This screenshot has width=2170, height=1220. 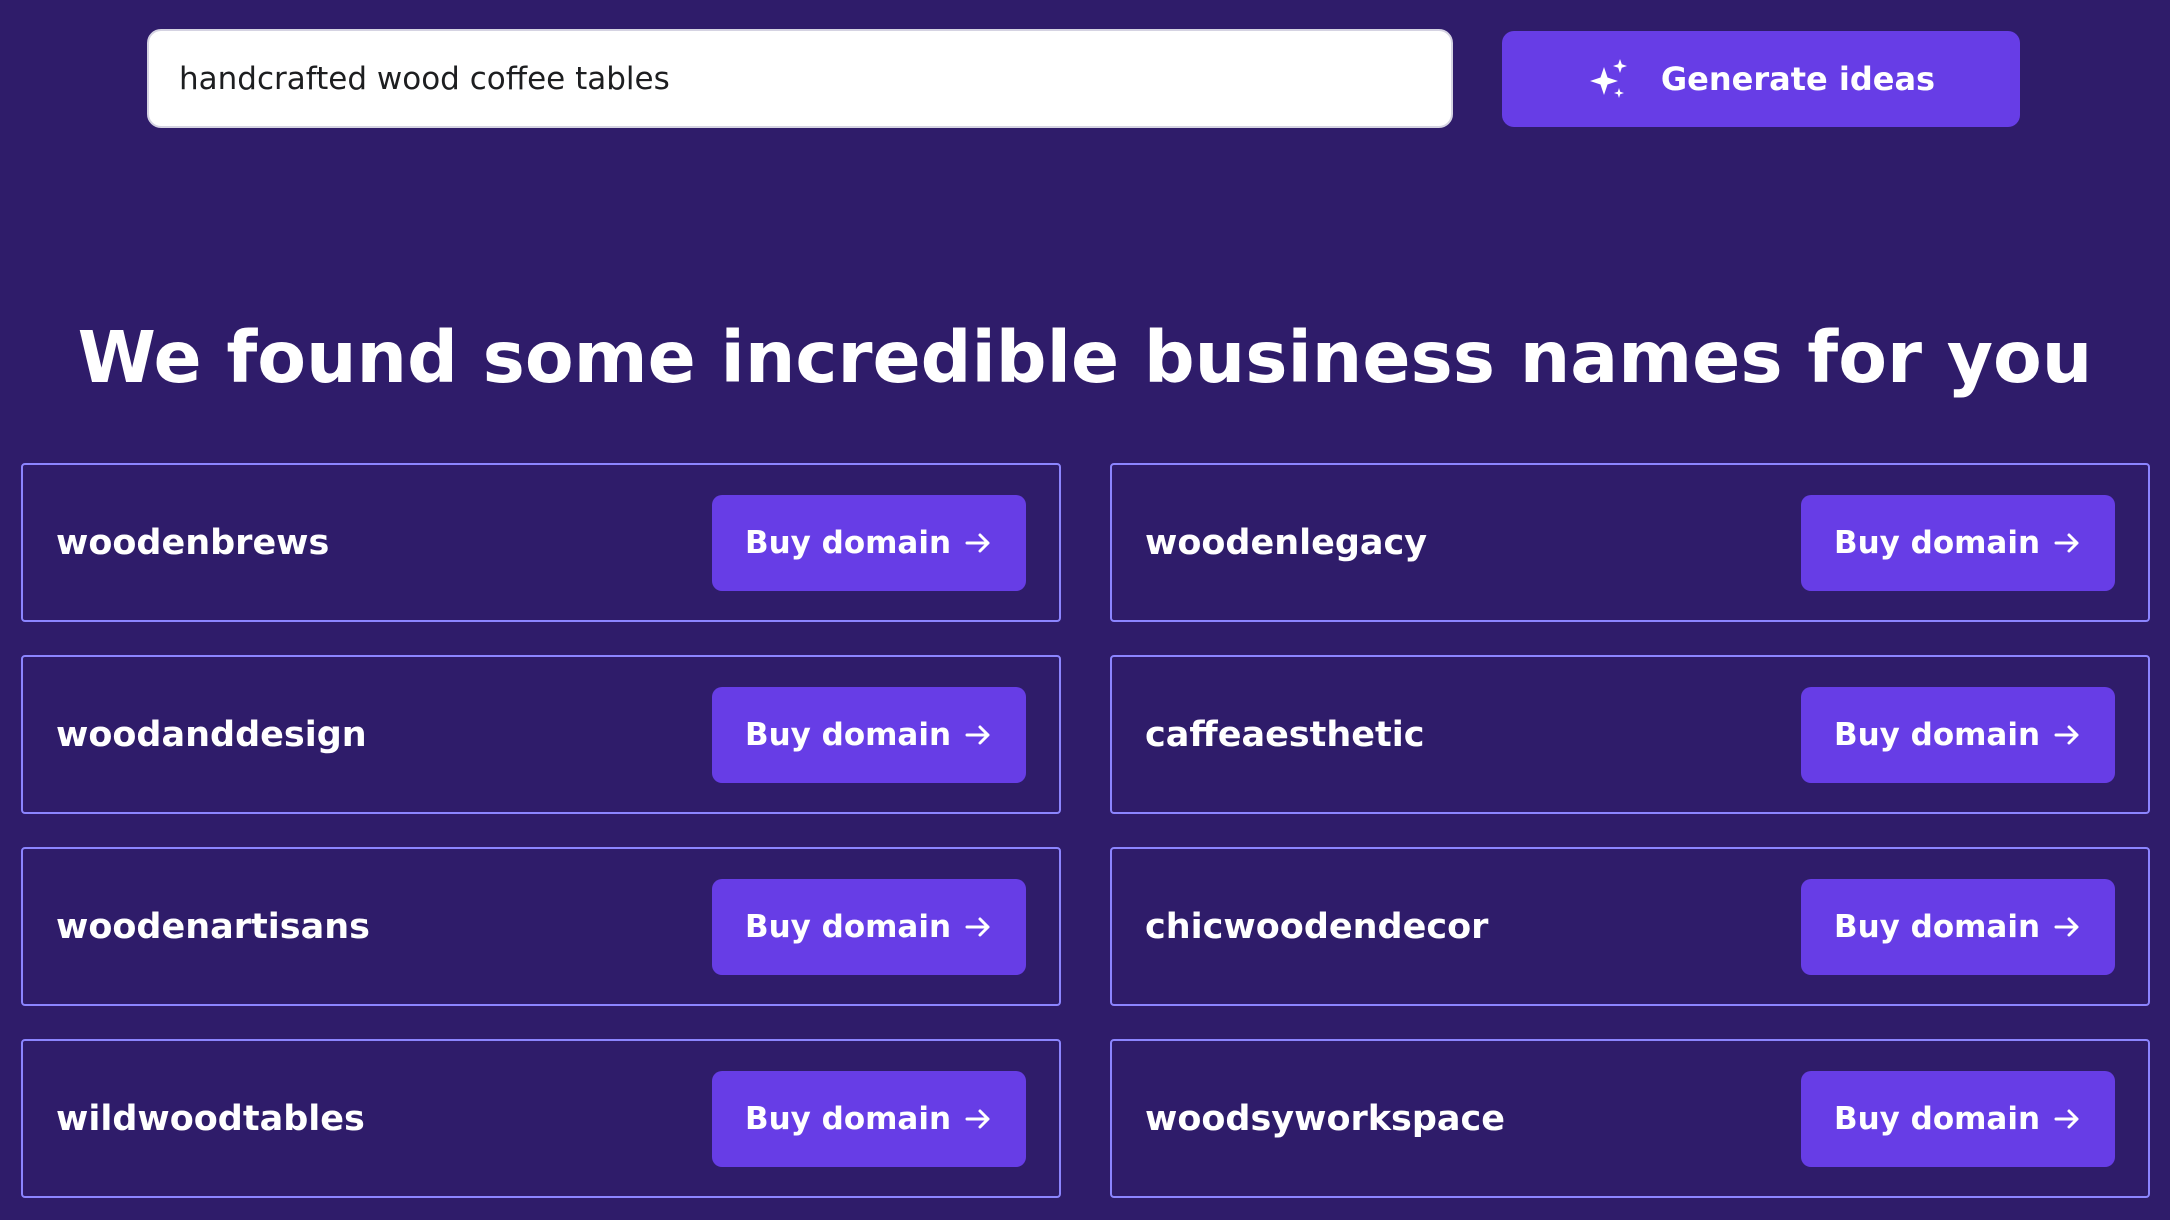 I want to click on result-card: woodanddesign Buy domain, so click(x=541, y=734).